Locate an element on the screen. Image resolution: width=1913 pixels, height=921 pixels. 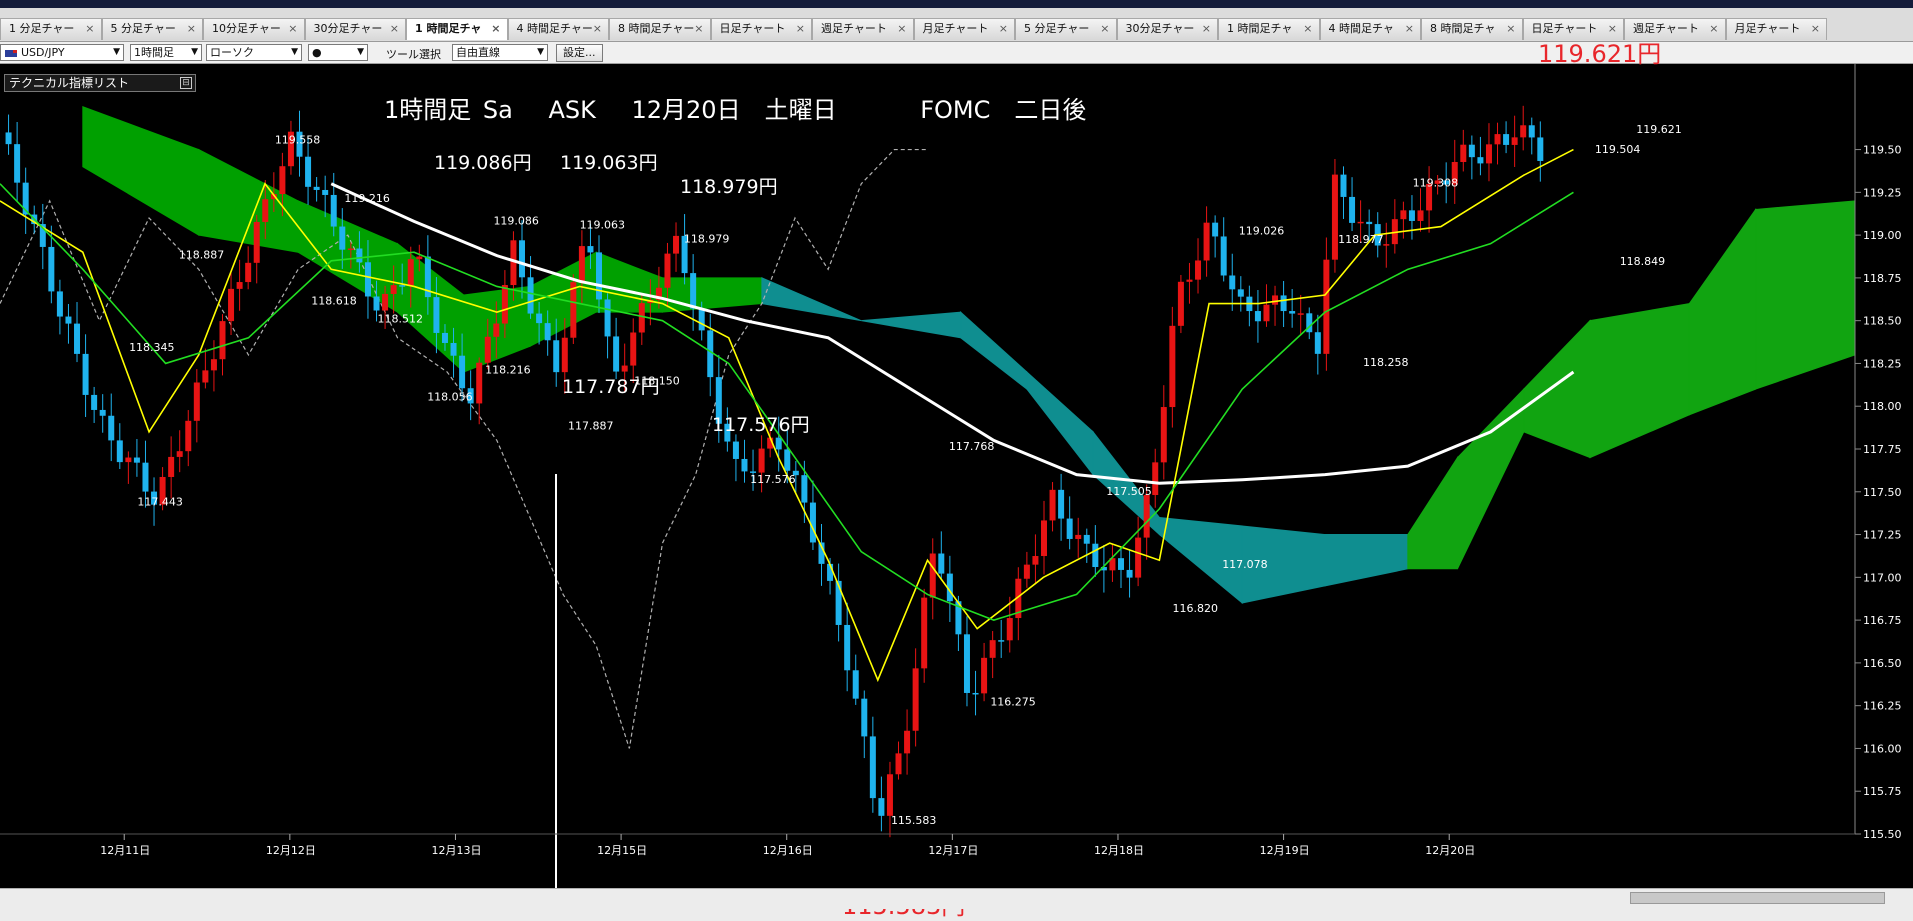
tab-0: 1 分足チャー × is located at coordinates (51, 29).